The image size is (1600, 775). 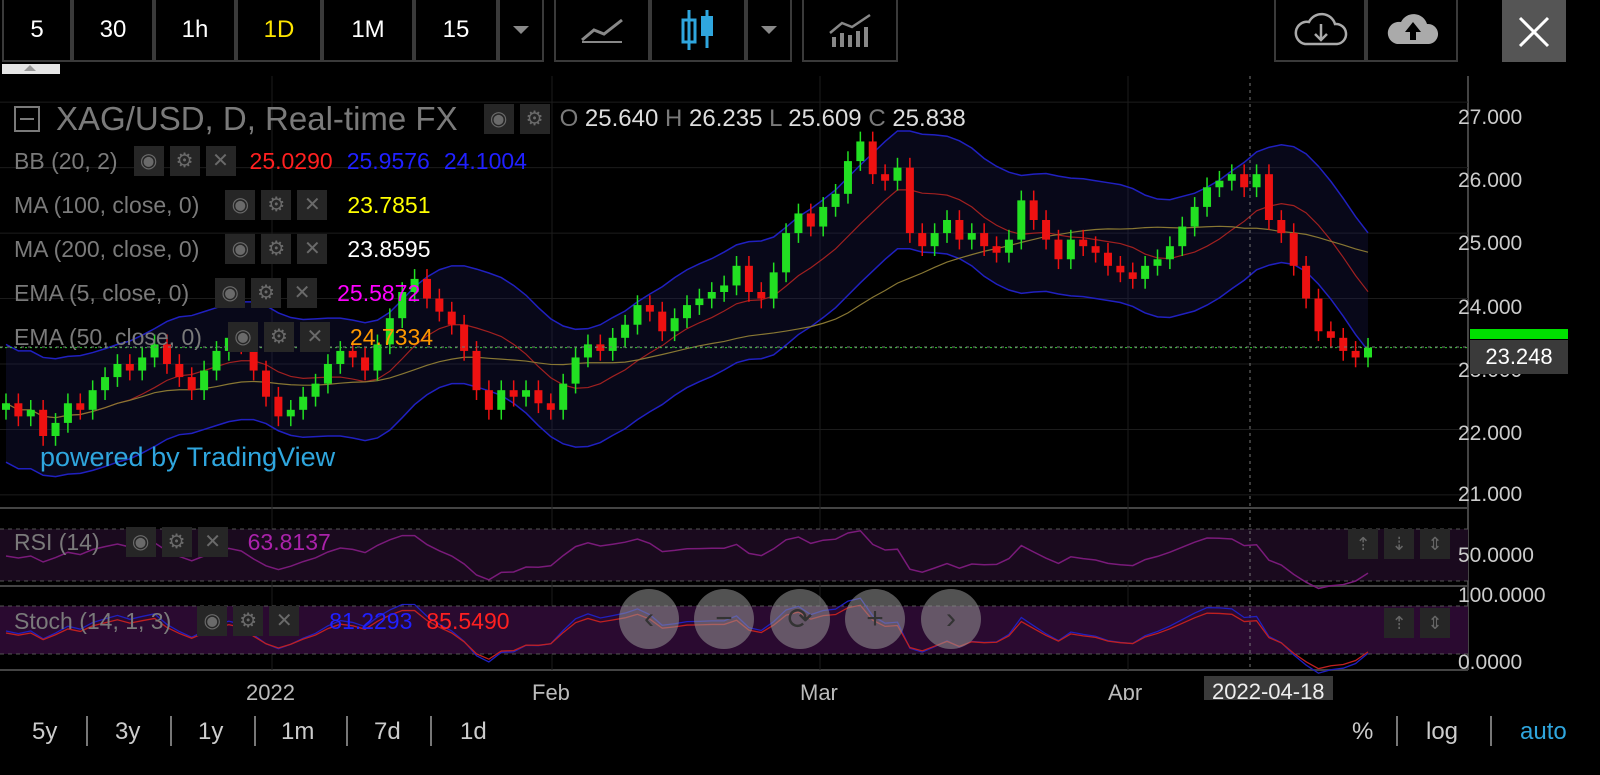 What do you see at coordinates (649, 619) in the screenshot?
I see `scroll-left-button: ‹` at bounding box center [649, 619].